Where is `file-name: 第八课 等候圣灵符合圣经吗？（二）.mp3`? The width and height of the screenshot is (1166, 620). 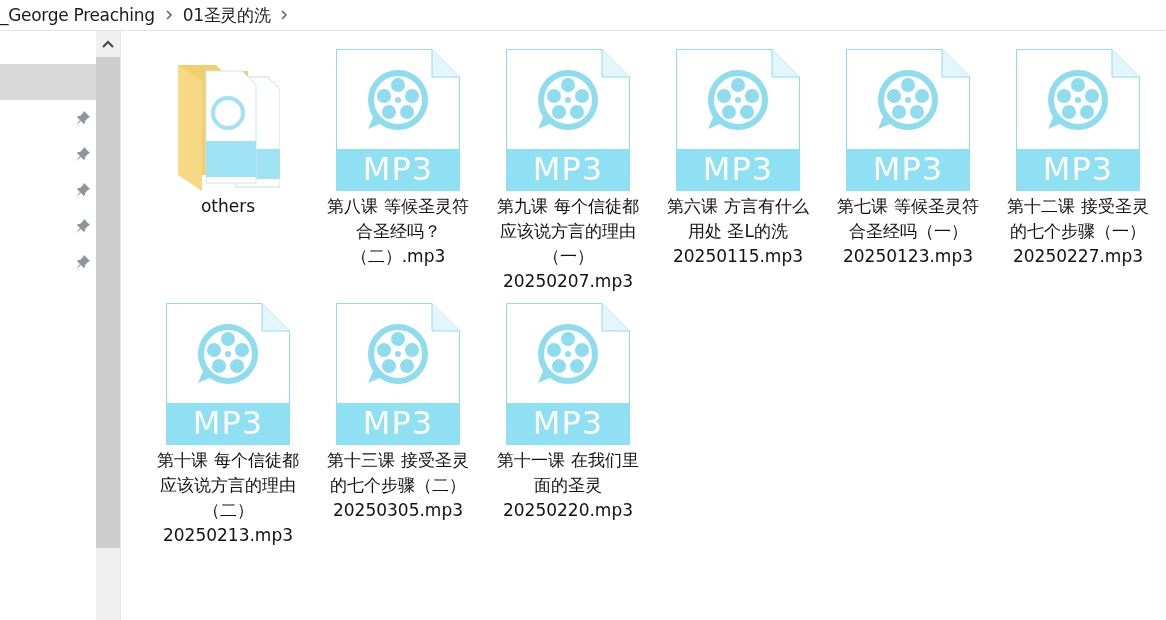
file-name: 第八课 等候圣灵符合圣经吗？（二）.mp3 is located at coordinates (398, 231).